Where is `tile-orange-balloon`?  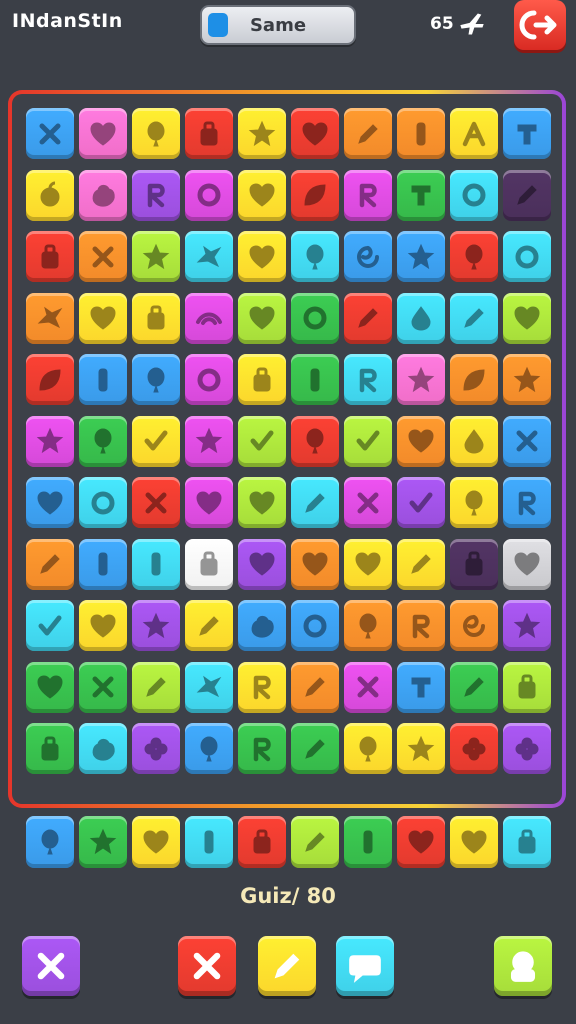 tile-orange-balloon is located at coordinates (368, 625).